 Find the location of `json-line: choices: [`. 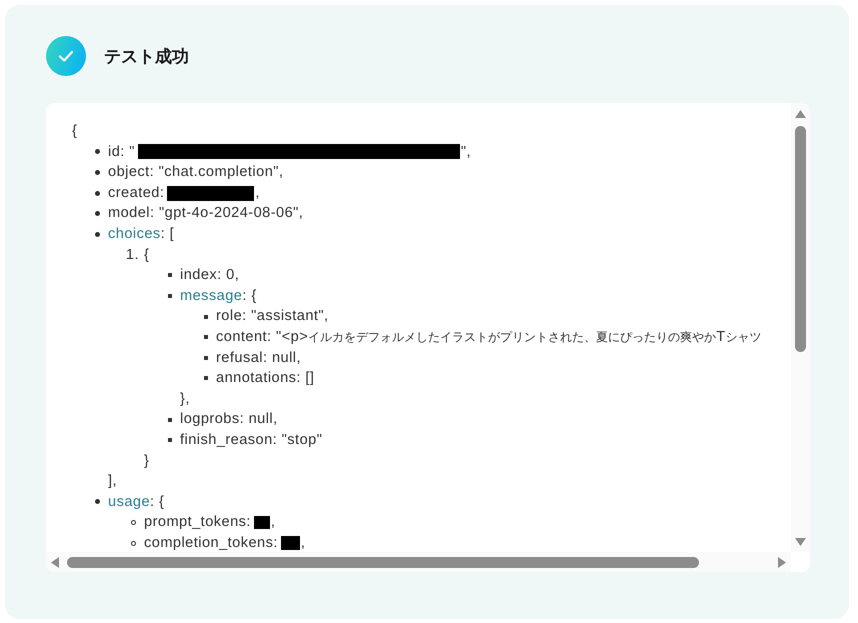

json-line: choices: [ is located at coordinates (141, 234).